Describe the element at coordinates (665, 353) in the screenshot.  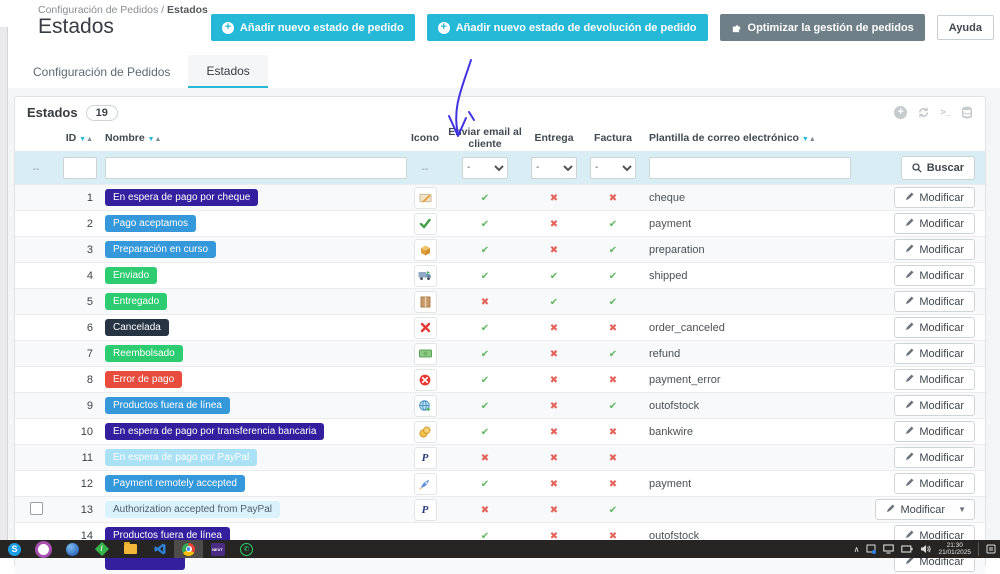
I see `row-template: refund` at that location.